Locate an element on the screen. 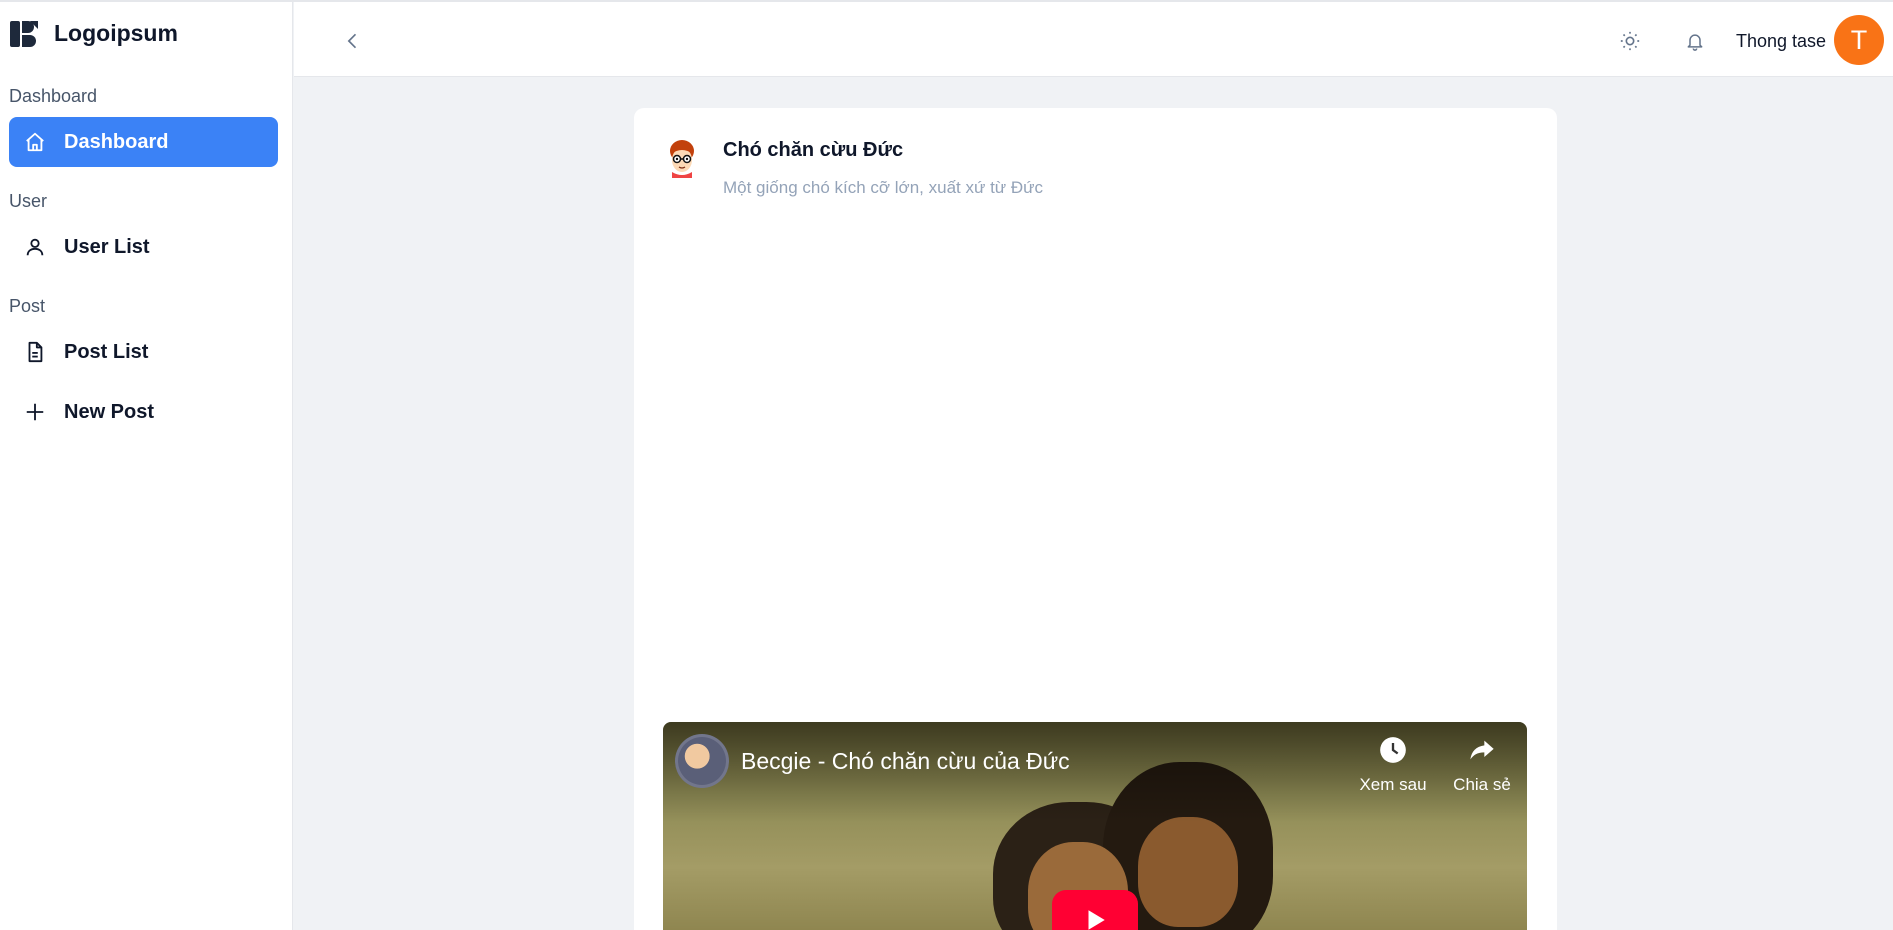  watch-later-button: Xem sau is located at coordinates (1393, 765).